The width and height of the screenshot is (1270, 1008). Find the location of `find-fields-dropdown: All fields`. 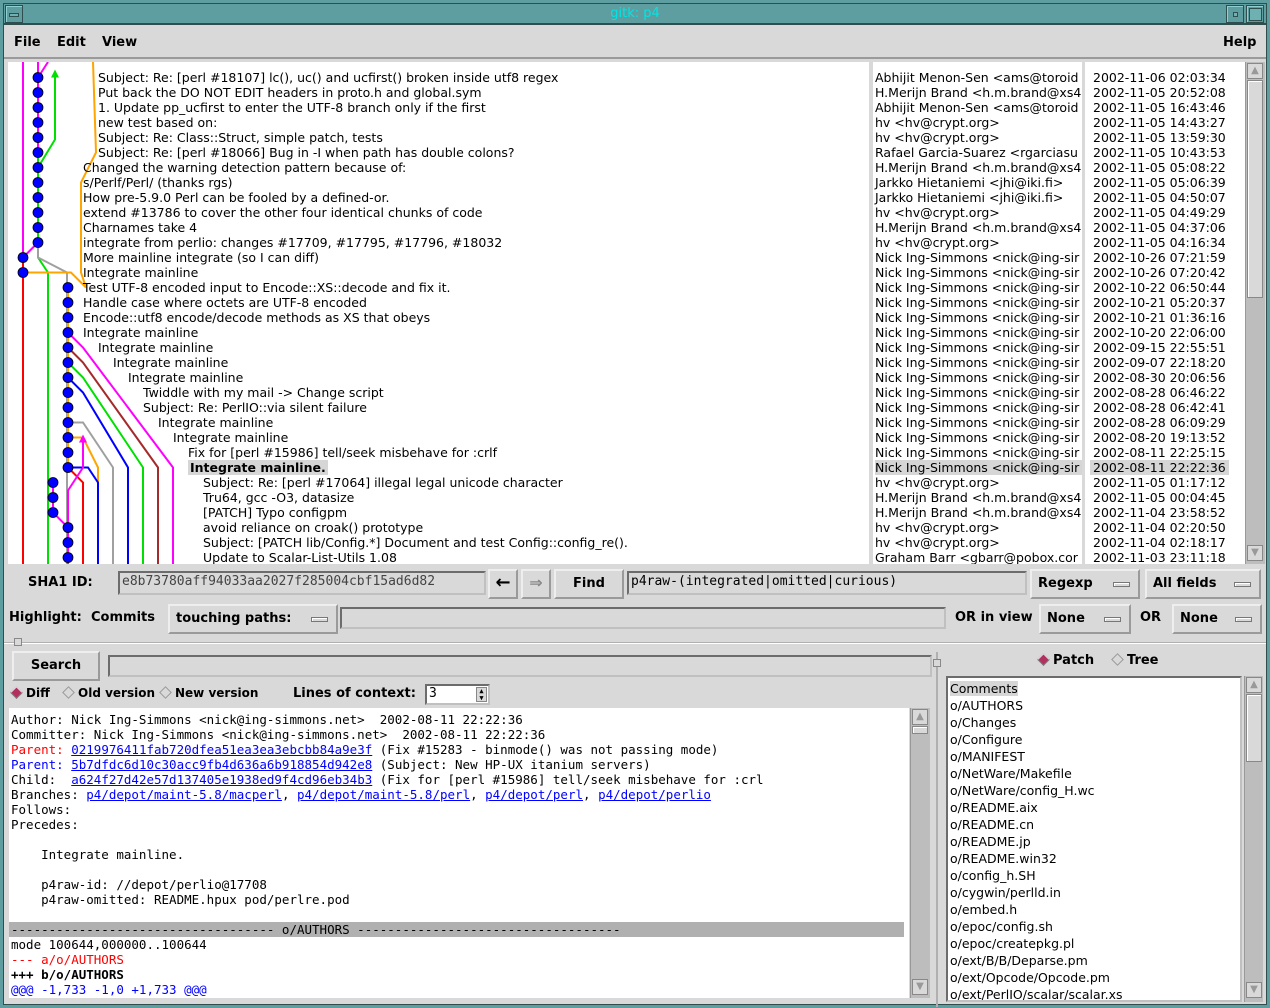

find-fields-dropdown: All fields is located at coordinates (1203, 584).